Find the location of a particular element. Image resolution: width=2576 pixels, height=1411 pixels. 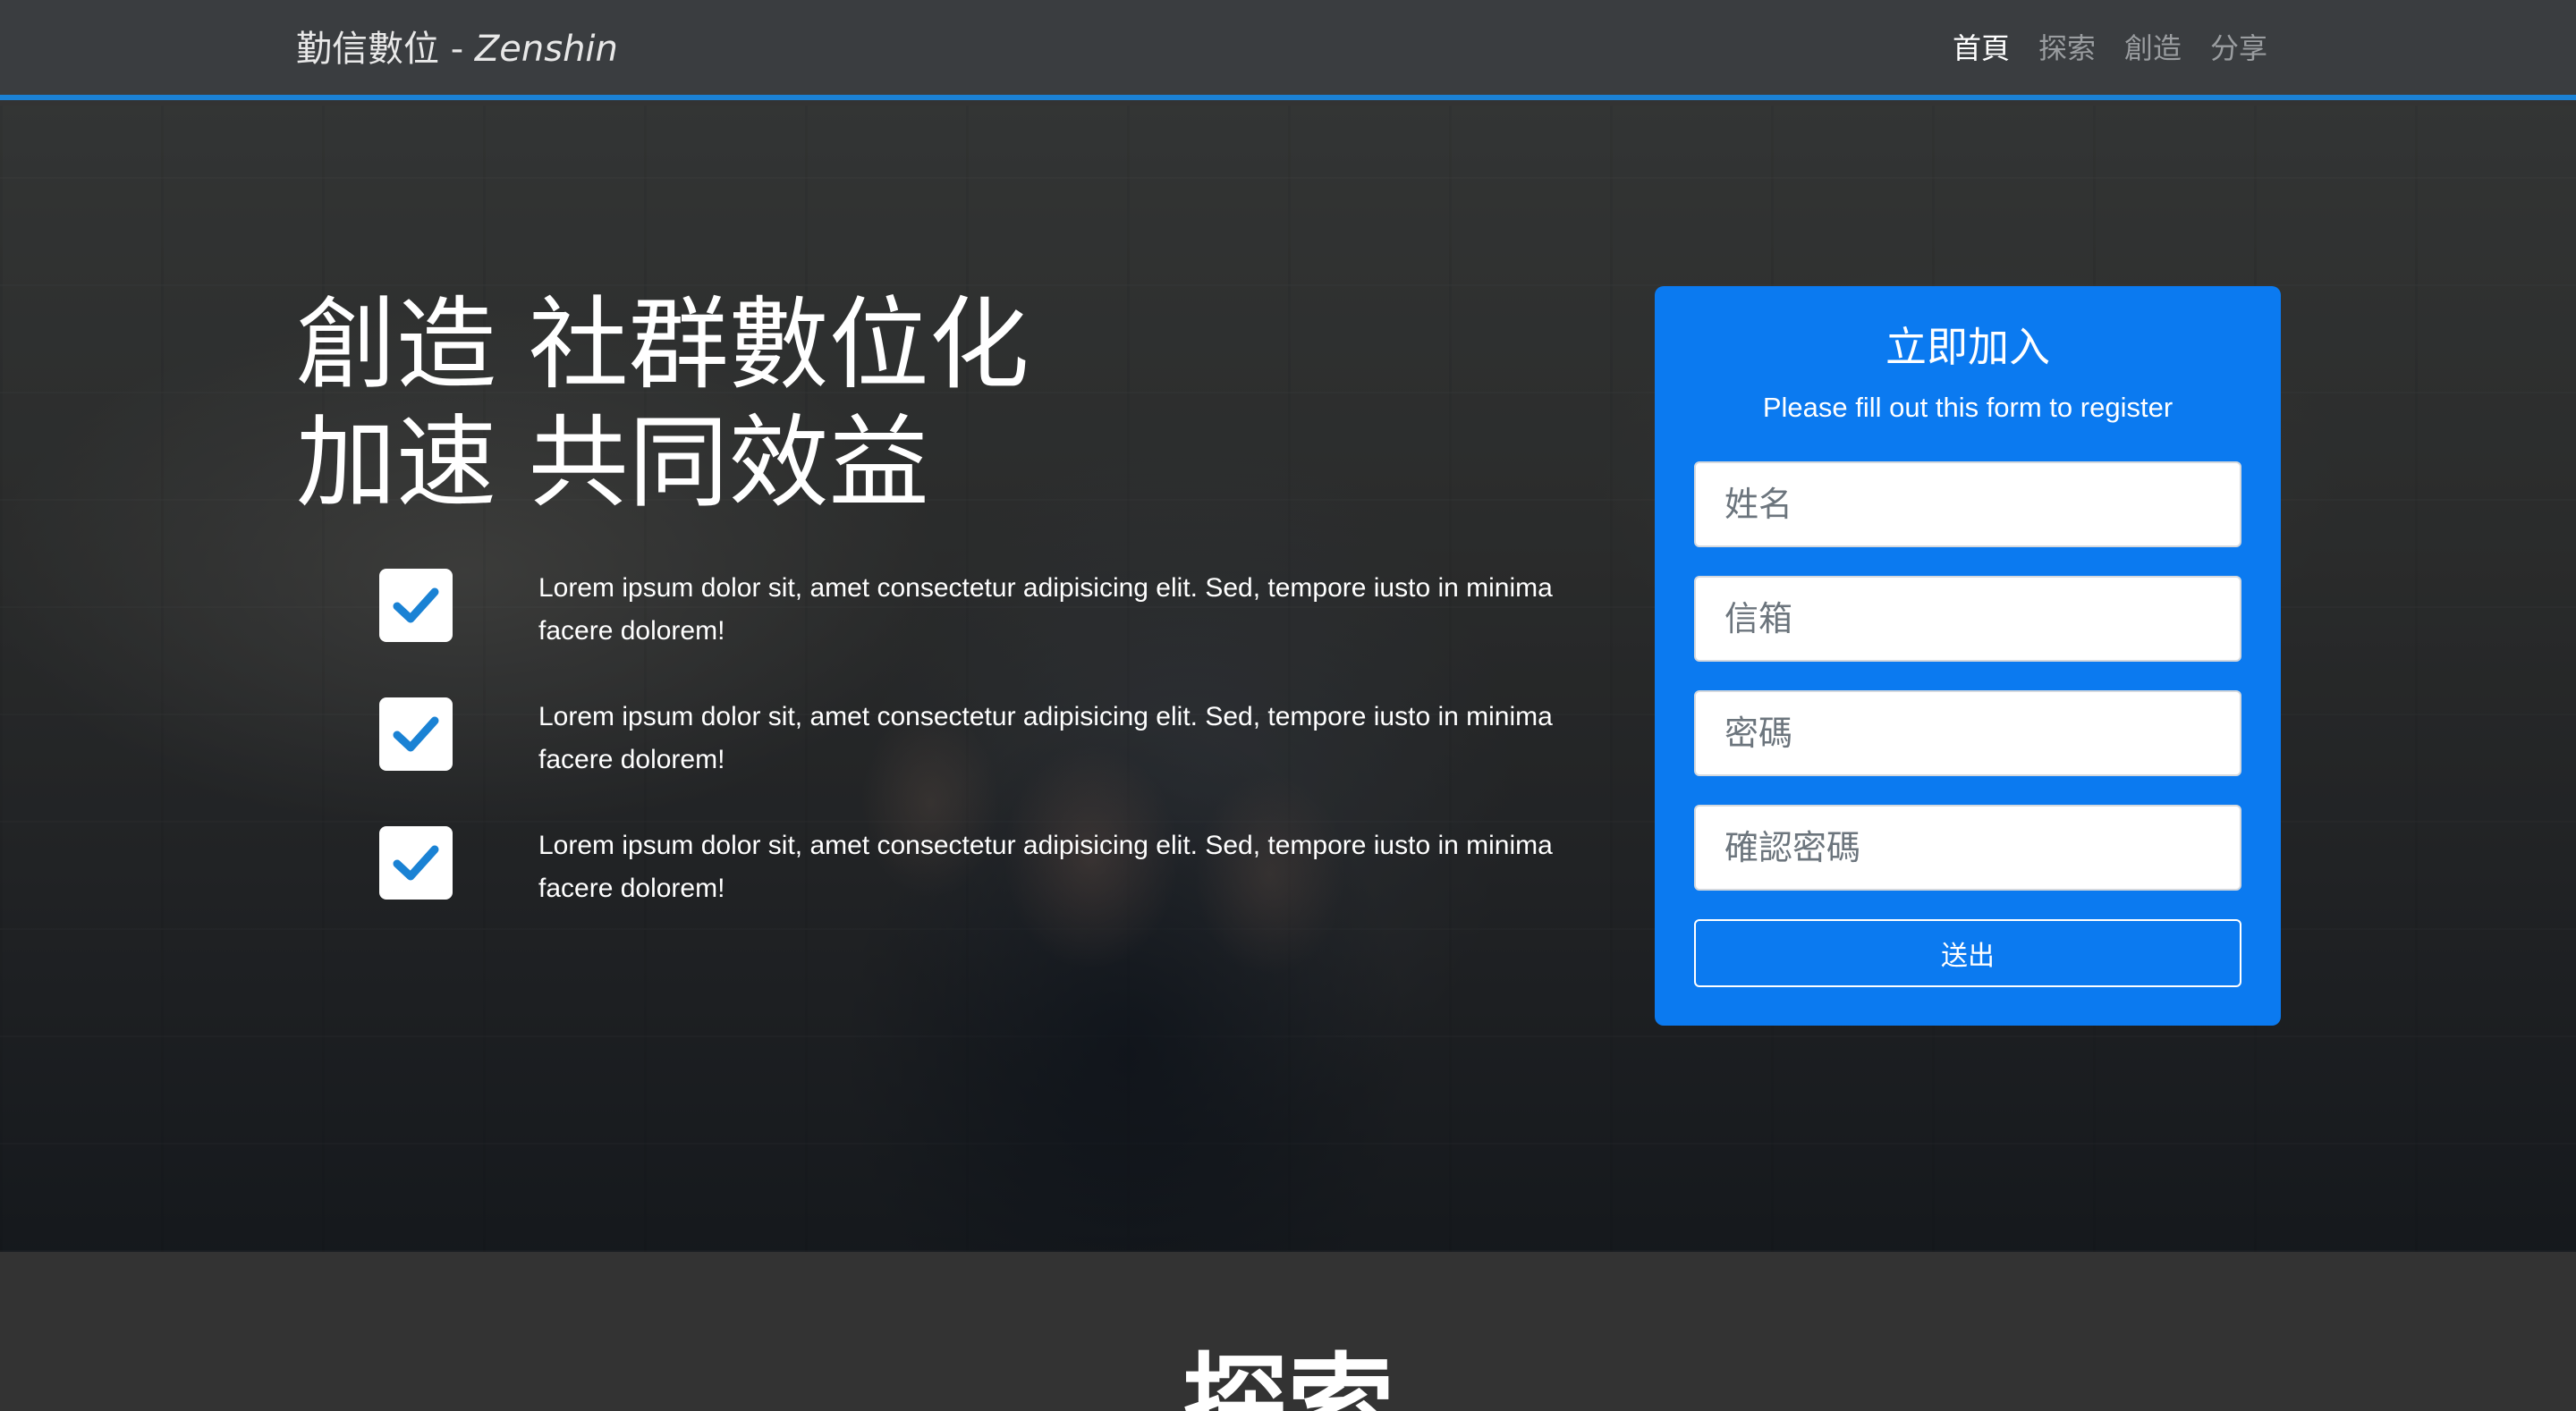

brand-subtitle: Zenshin is located at coordinates (546, 49).